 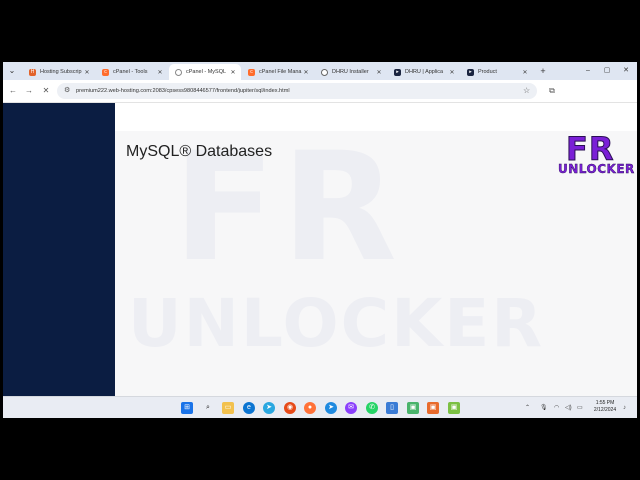 I want to click on maximize-icon: ▢, so click(x=607, y=71).